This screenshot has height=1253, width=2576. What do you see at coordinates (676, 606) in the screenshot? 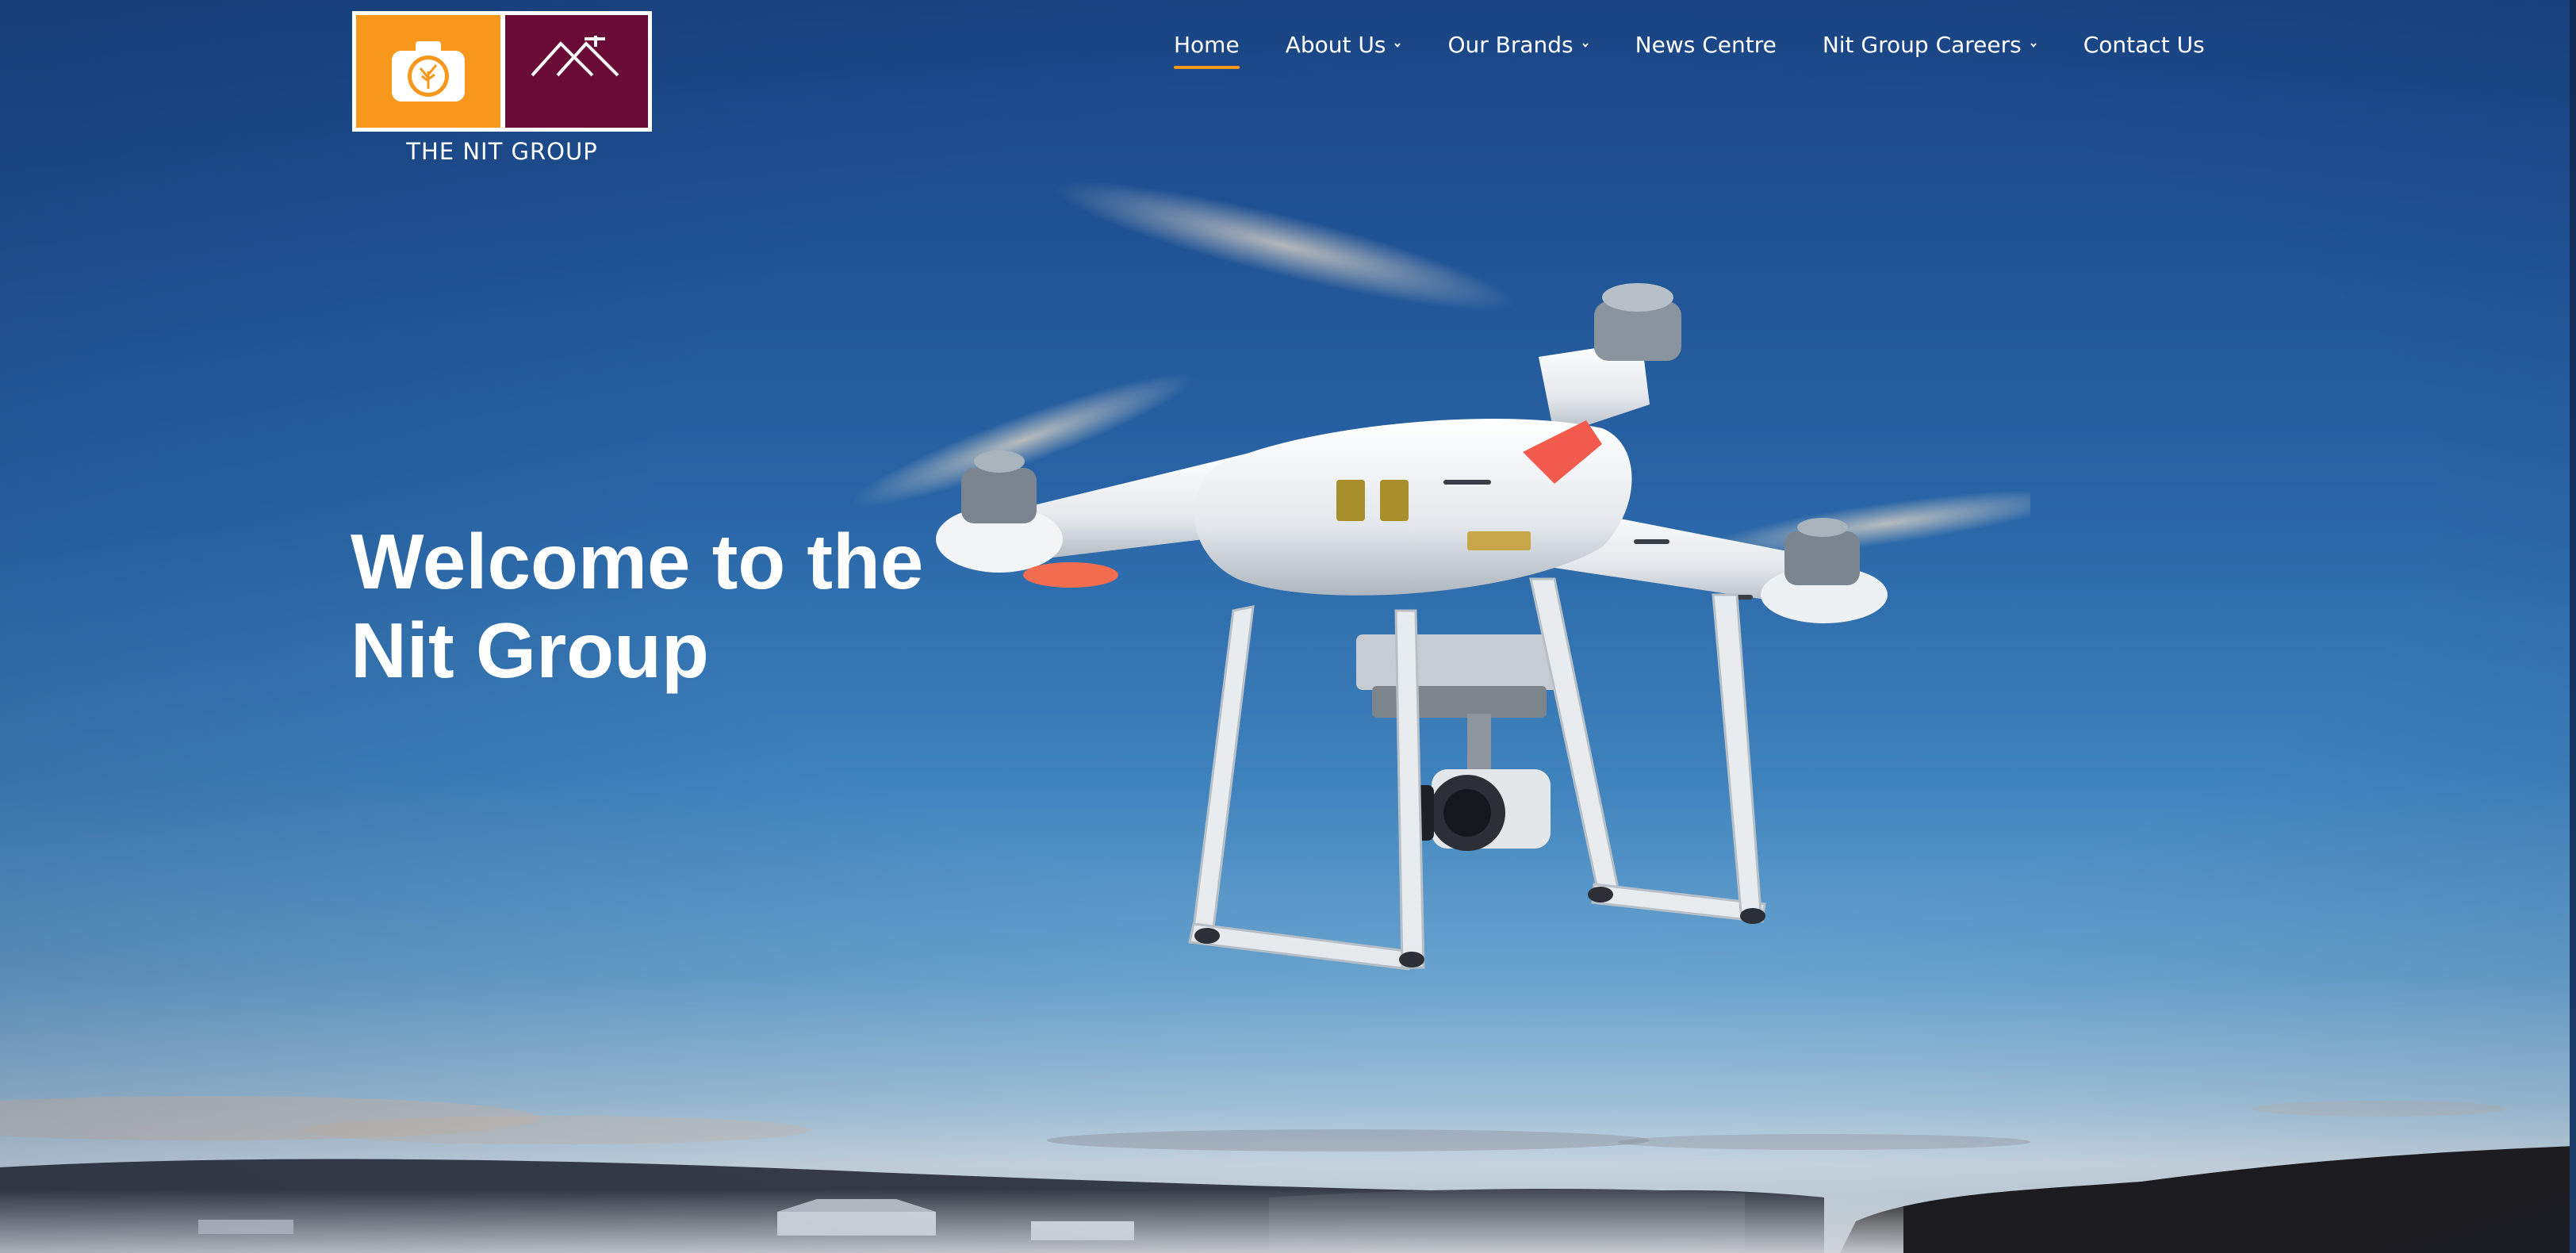
I see `hero-headline: Welcome to the Nit Group` at bounding box center [676, 606].